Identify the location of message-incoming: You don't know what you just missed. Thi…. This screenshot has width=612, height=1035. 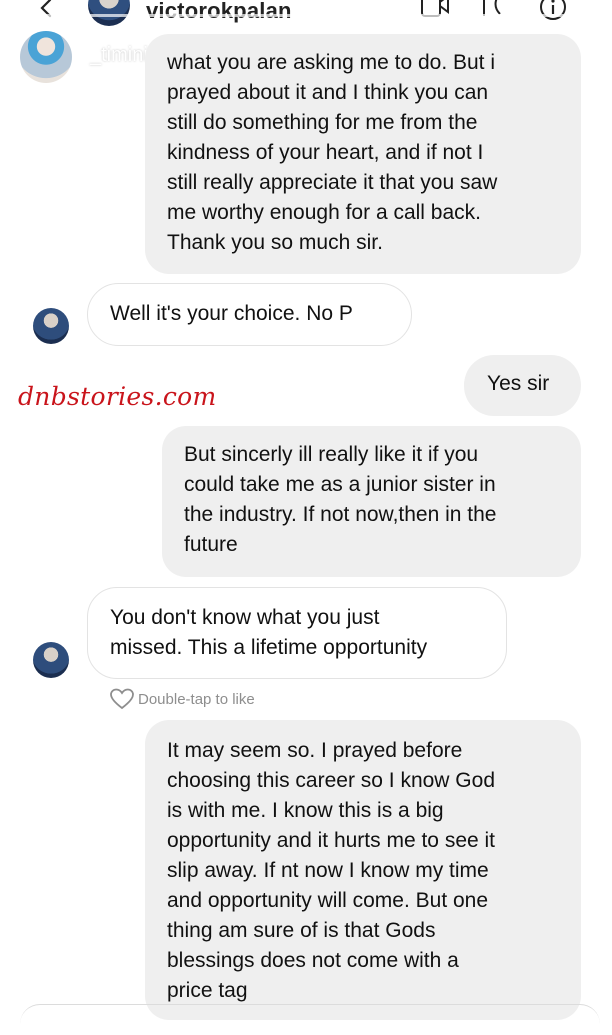
(297, 633).